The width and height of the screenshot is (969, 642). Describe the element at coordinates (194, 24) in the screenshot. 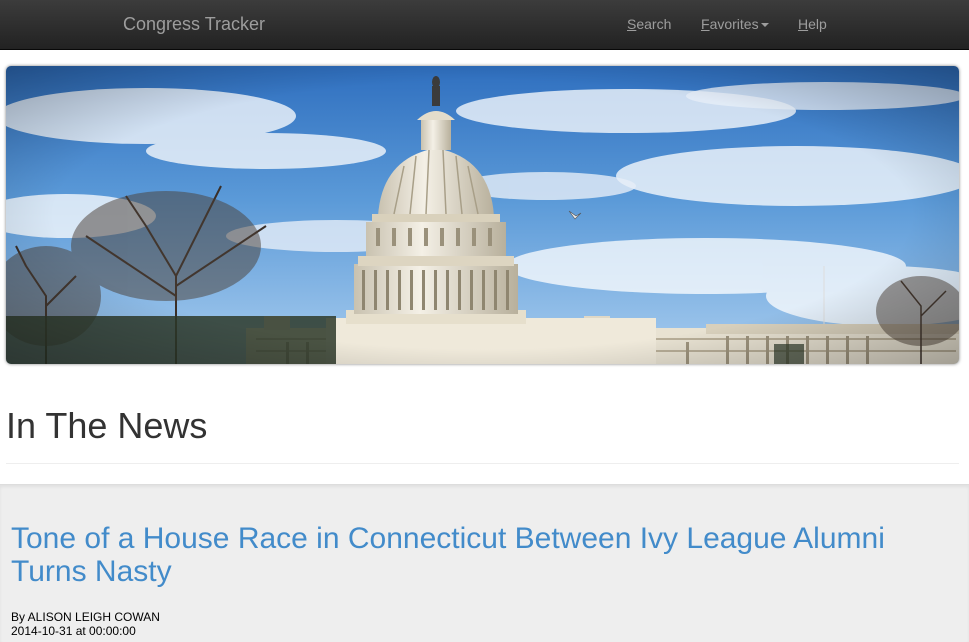

I see `brand-link: Congress Tracker` at that location.